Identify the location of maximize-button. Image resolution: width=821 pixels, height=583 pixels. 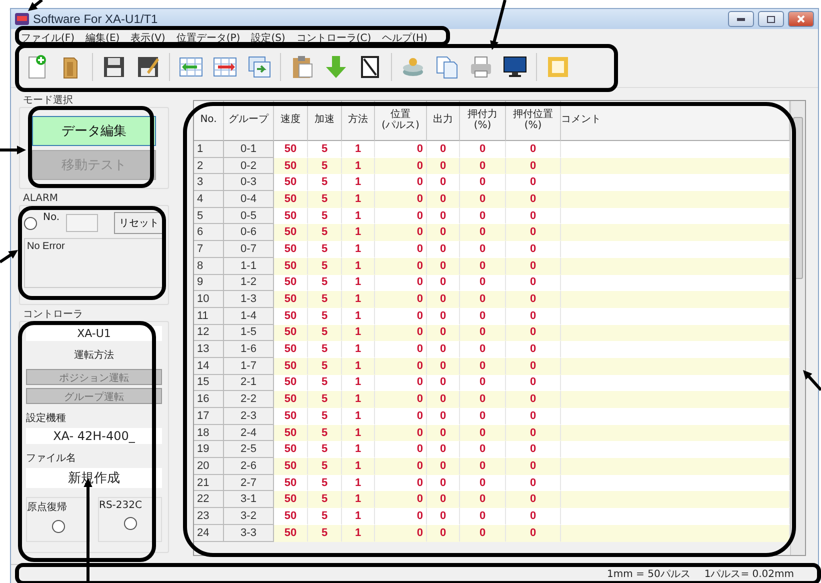
(771, 19).